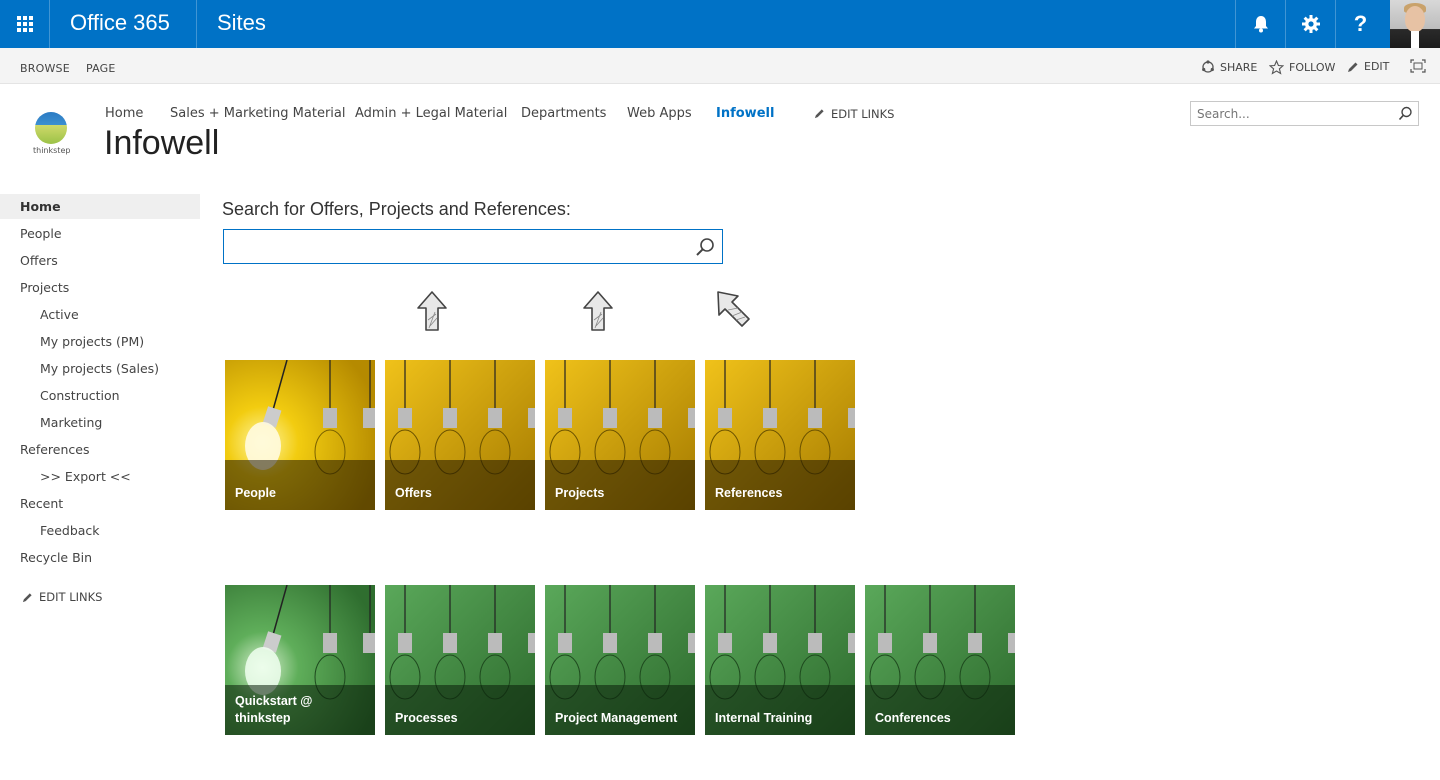 This screenshot has width=1440, height=780. Describe the element at coordinates (940, 660) in the screenshot. I see `tile-conferences: Conferences` at that location.